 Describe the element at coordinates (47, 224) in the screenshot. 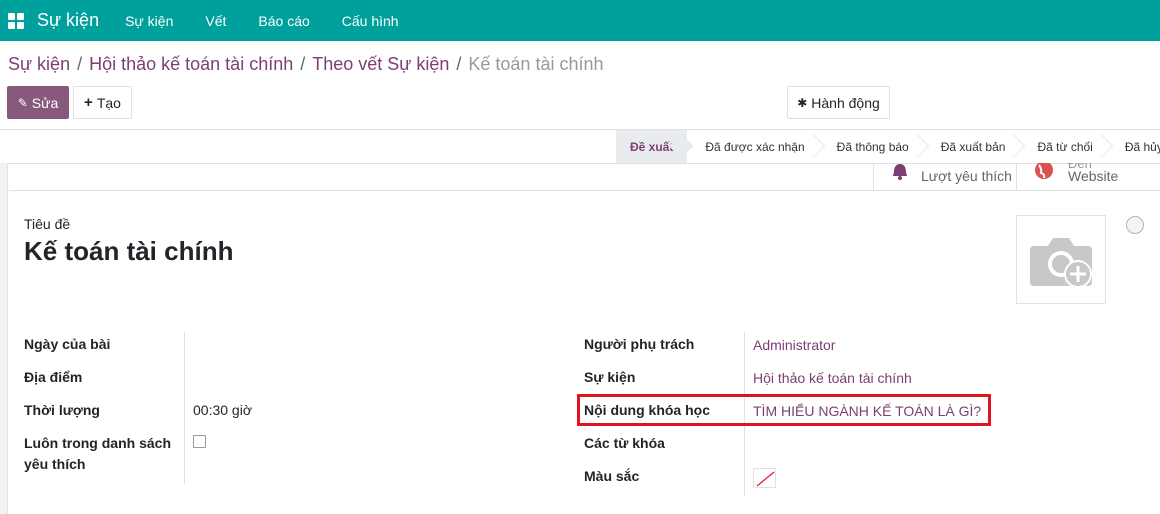

I see `title-label: Tiêu đề` at that location.